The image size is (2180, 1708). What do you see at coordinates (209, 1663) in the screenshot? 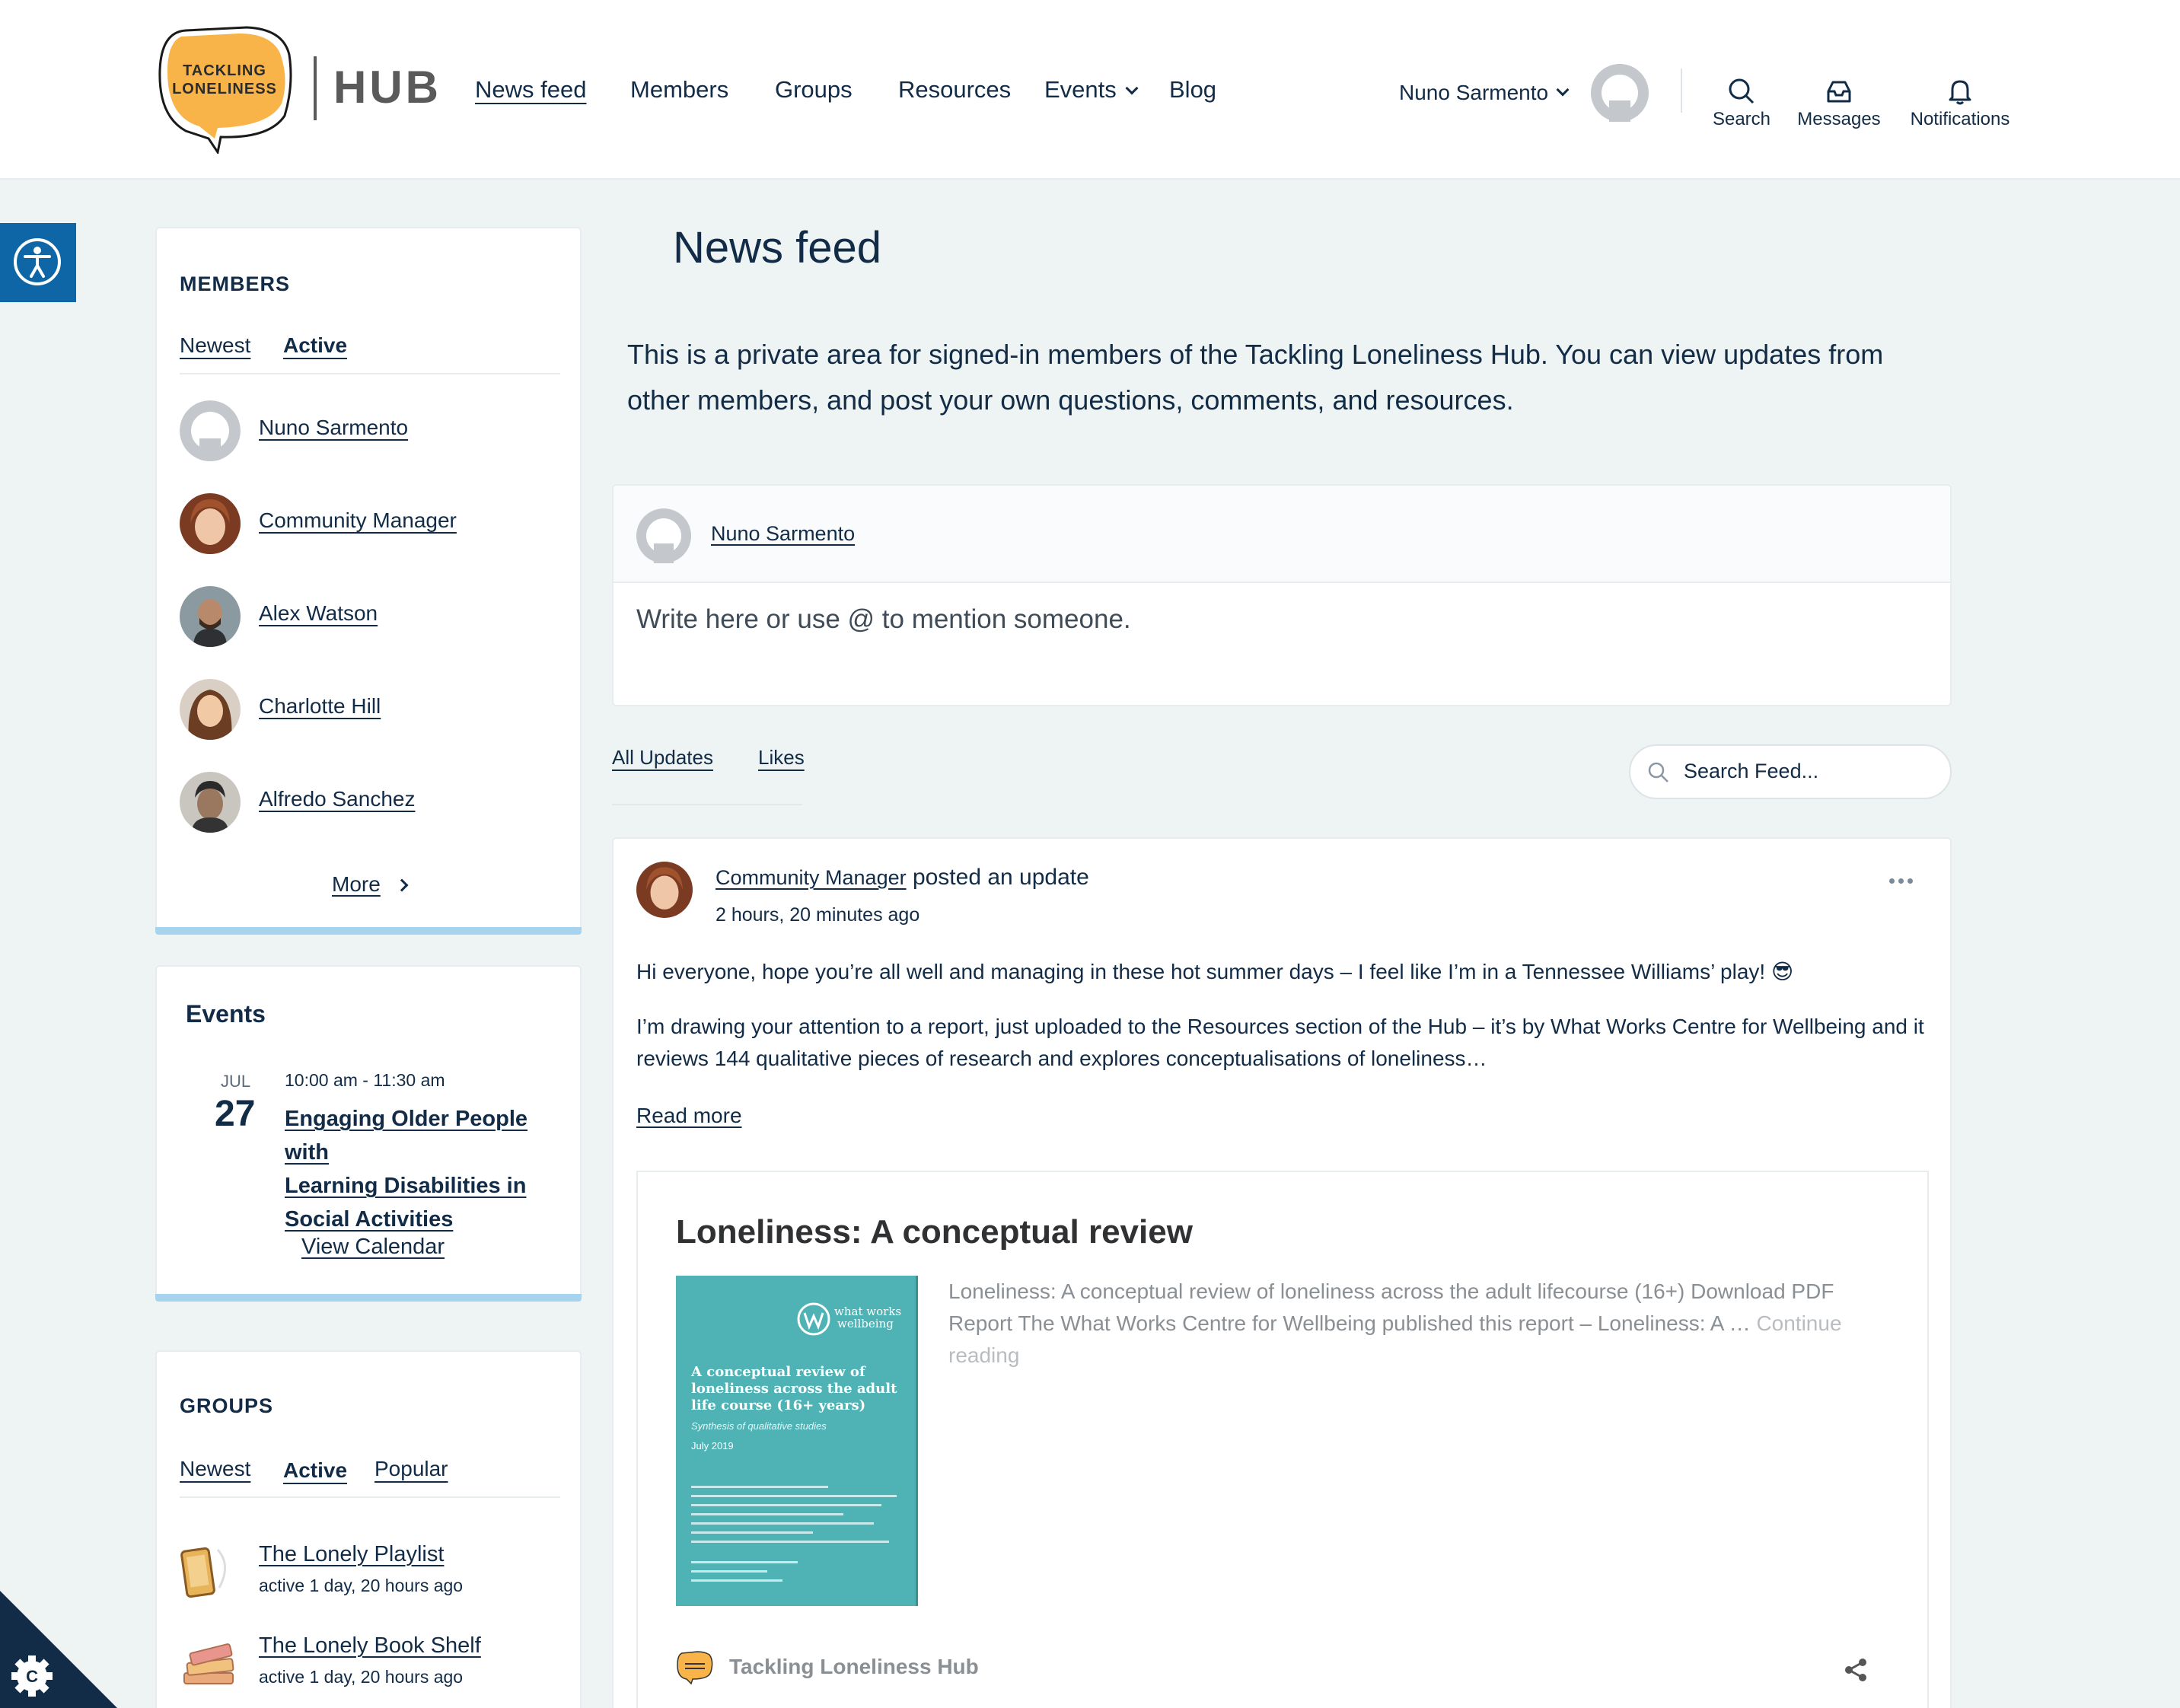
I see `books-icon` at bounding box center [209, 1663].